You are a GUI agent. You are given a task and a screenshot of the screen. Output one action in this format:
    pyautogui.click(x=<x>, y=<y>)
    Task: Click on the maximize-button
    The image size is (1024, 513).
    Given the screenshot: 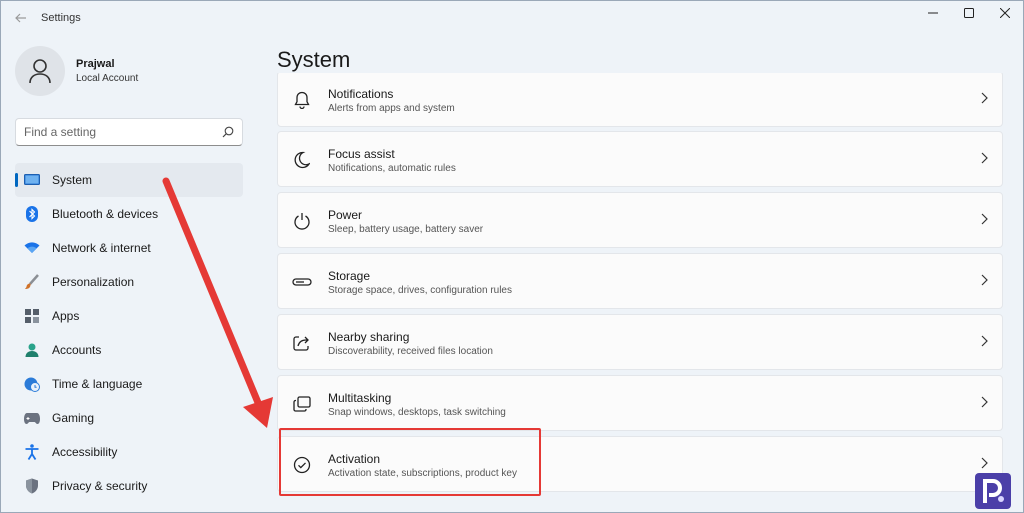 What is the action you would take?
    pyautogui.click(x=969, y=13)
    